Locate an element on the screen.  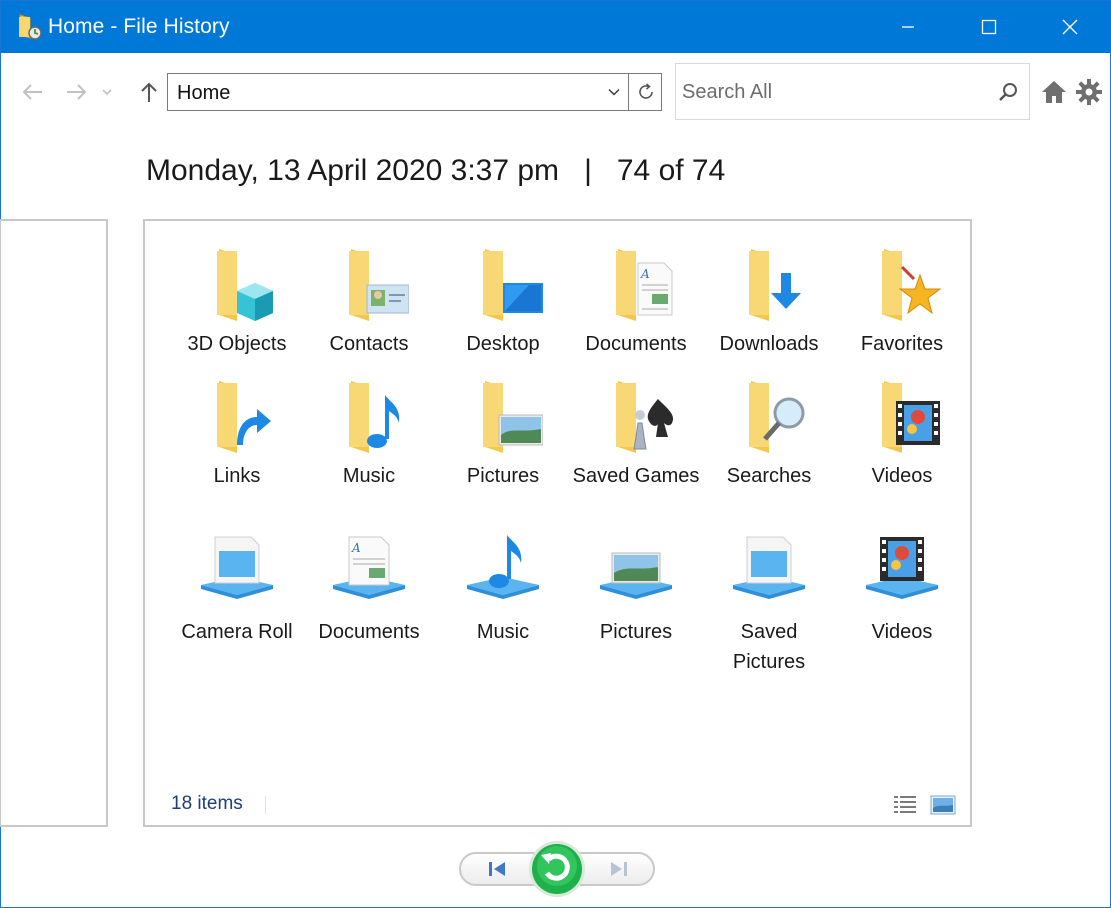
previous-version-button is located at coordinates (497, 869).